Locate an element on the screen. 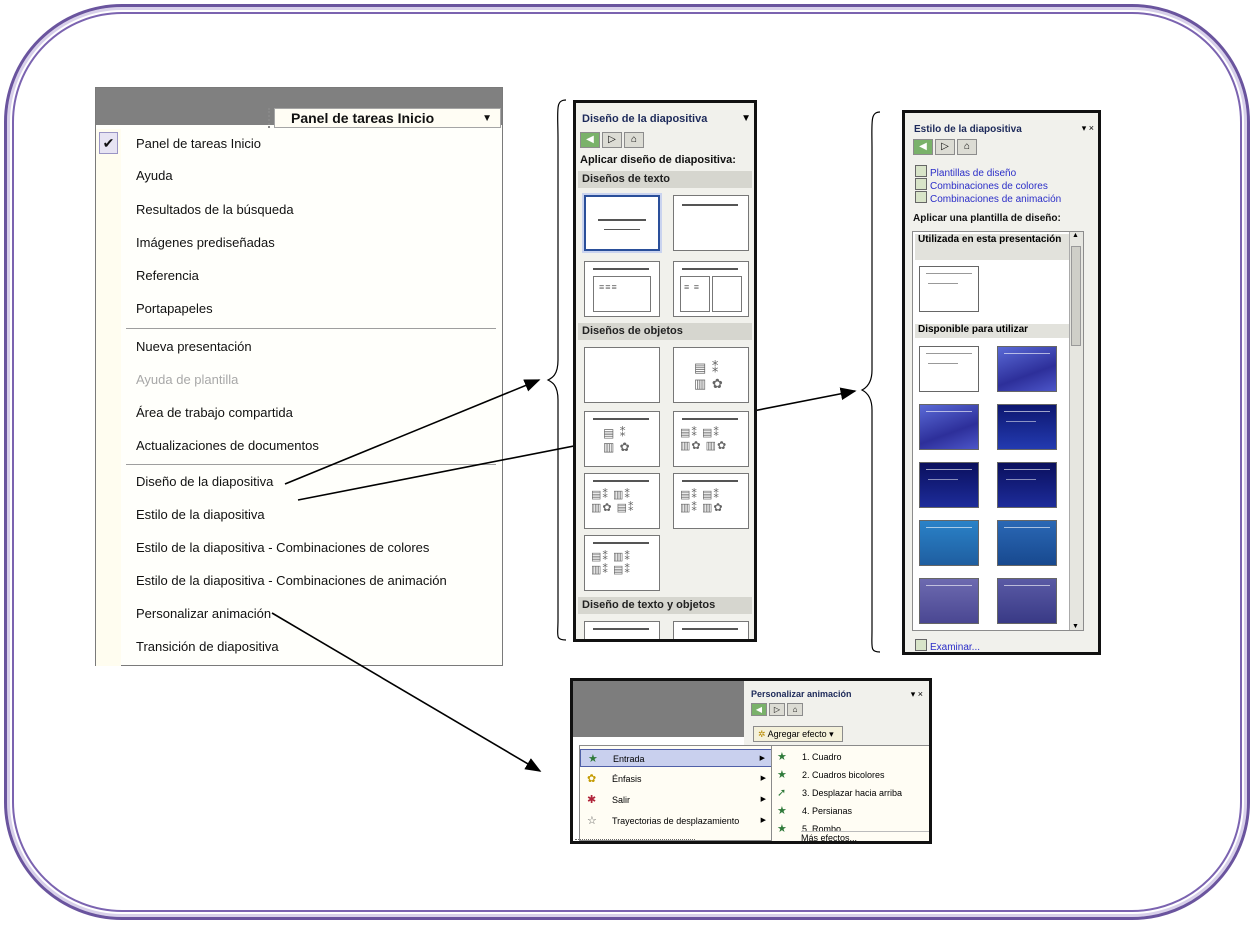 The width and height of the screenshot is (1258, 926). menu-item-personalizar-animacion: Personalizar animación is located at coordinates (203, 614).